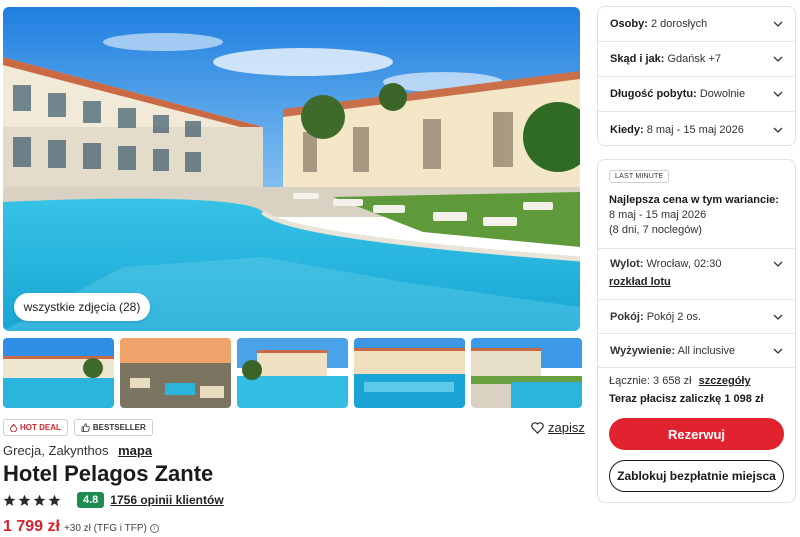 The width and height of the screenshot is (800, 537). I want to click on bestseller-badge: BESTSELLER, so click(113, 427).